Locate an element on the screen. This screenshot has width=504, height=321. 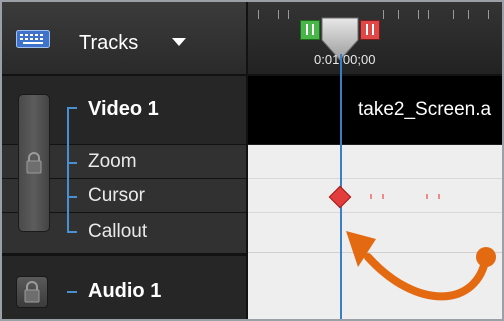
video-lock-toggle is located at coordinates (34, 163).